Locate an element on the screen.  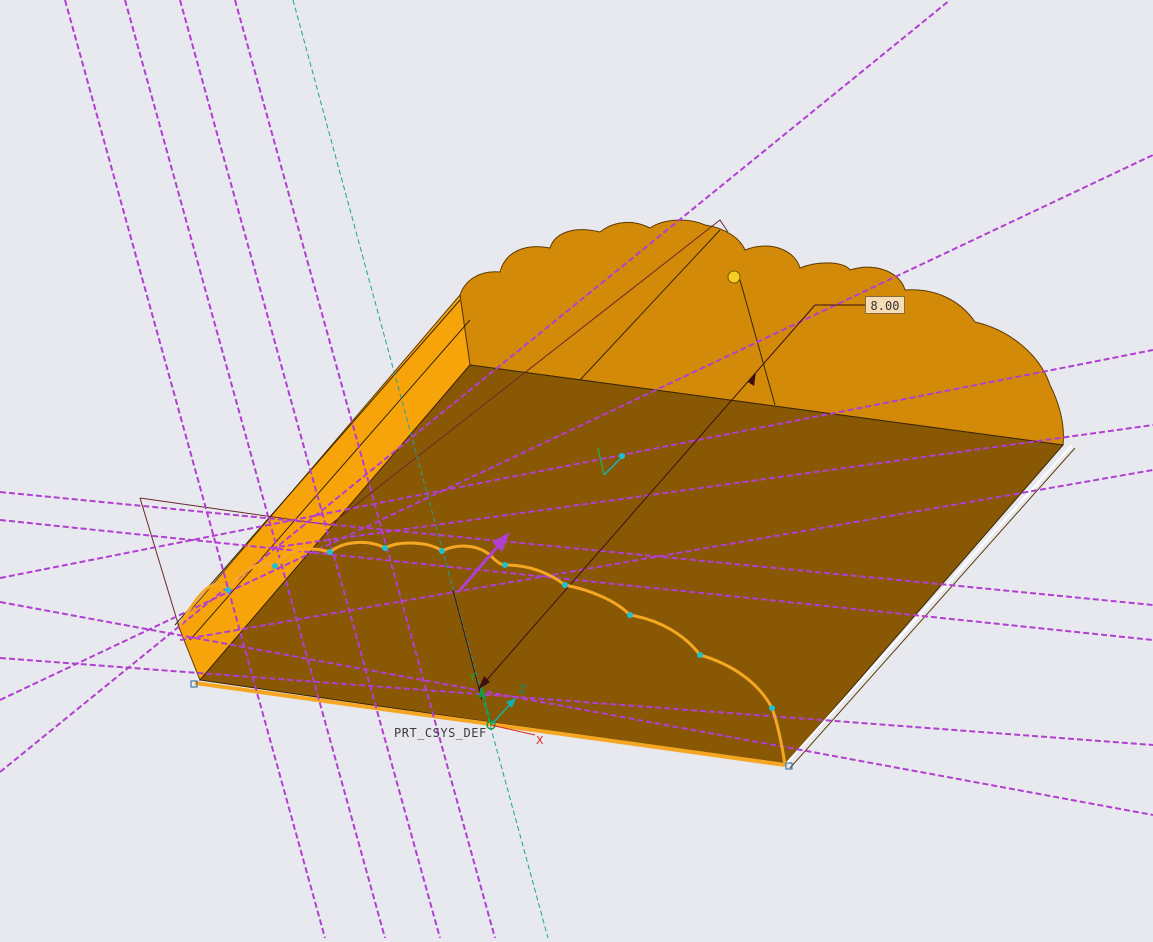
axis-z-label: Z is located at coordinates (523, 689).